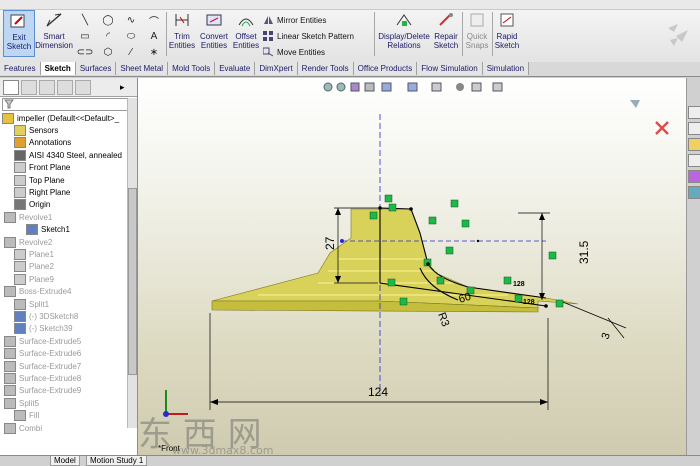 The image size is (700, 466). I want to click on feature-tree-item: Revolve1, so click(26, 217).